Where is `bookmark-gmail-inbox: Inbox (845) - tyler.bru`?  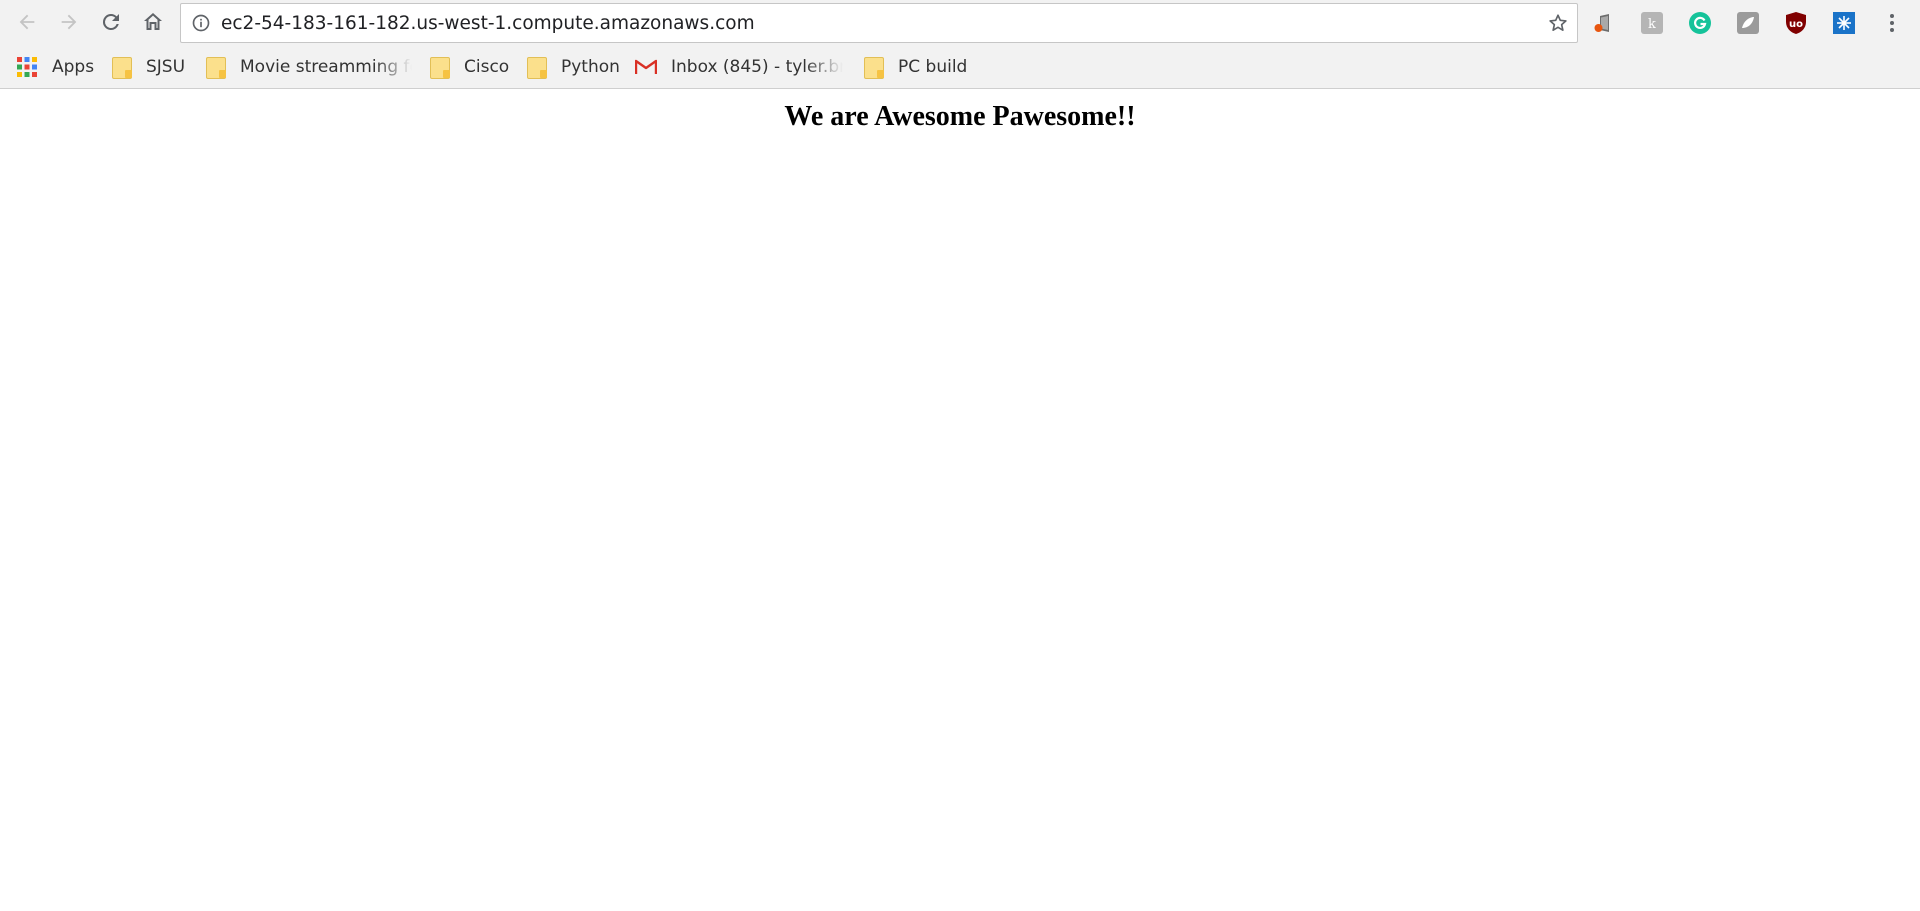 bookmark-gmail-inbox: Inbox (845) - tyler.bru is located at coordinates (739, 67).